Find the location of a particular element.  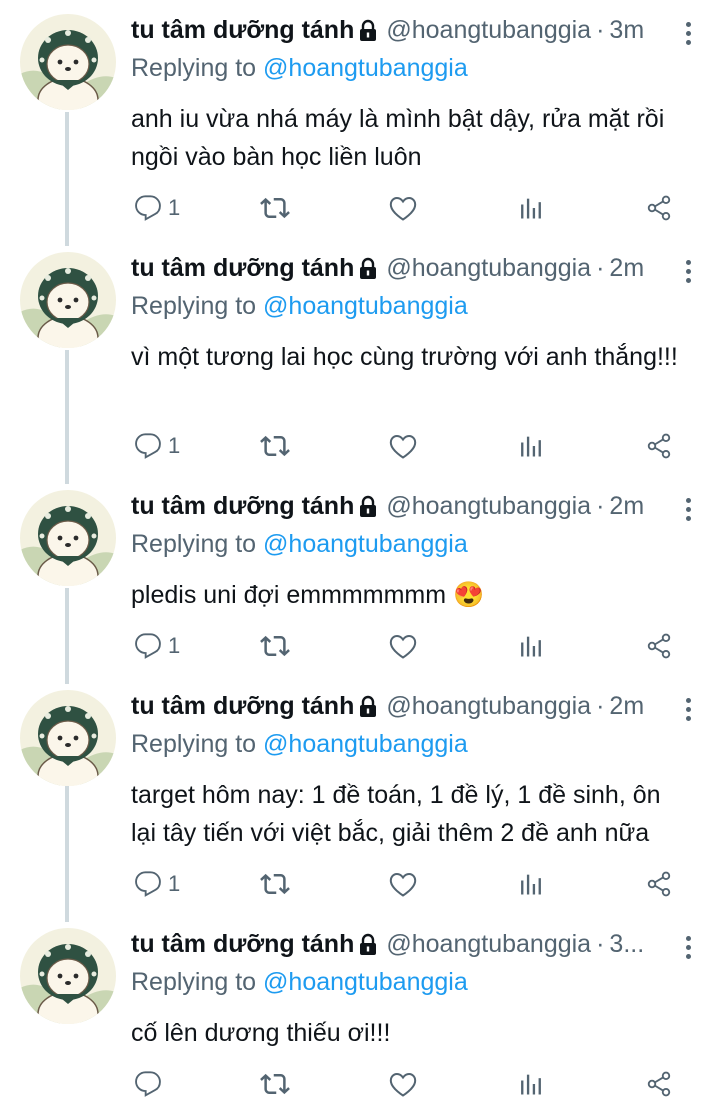

reply-button is located at coordinates (151, 1084).